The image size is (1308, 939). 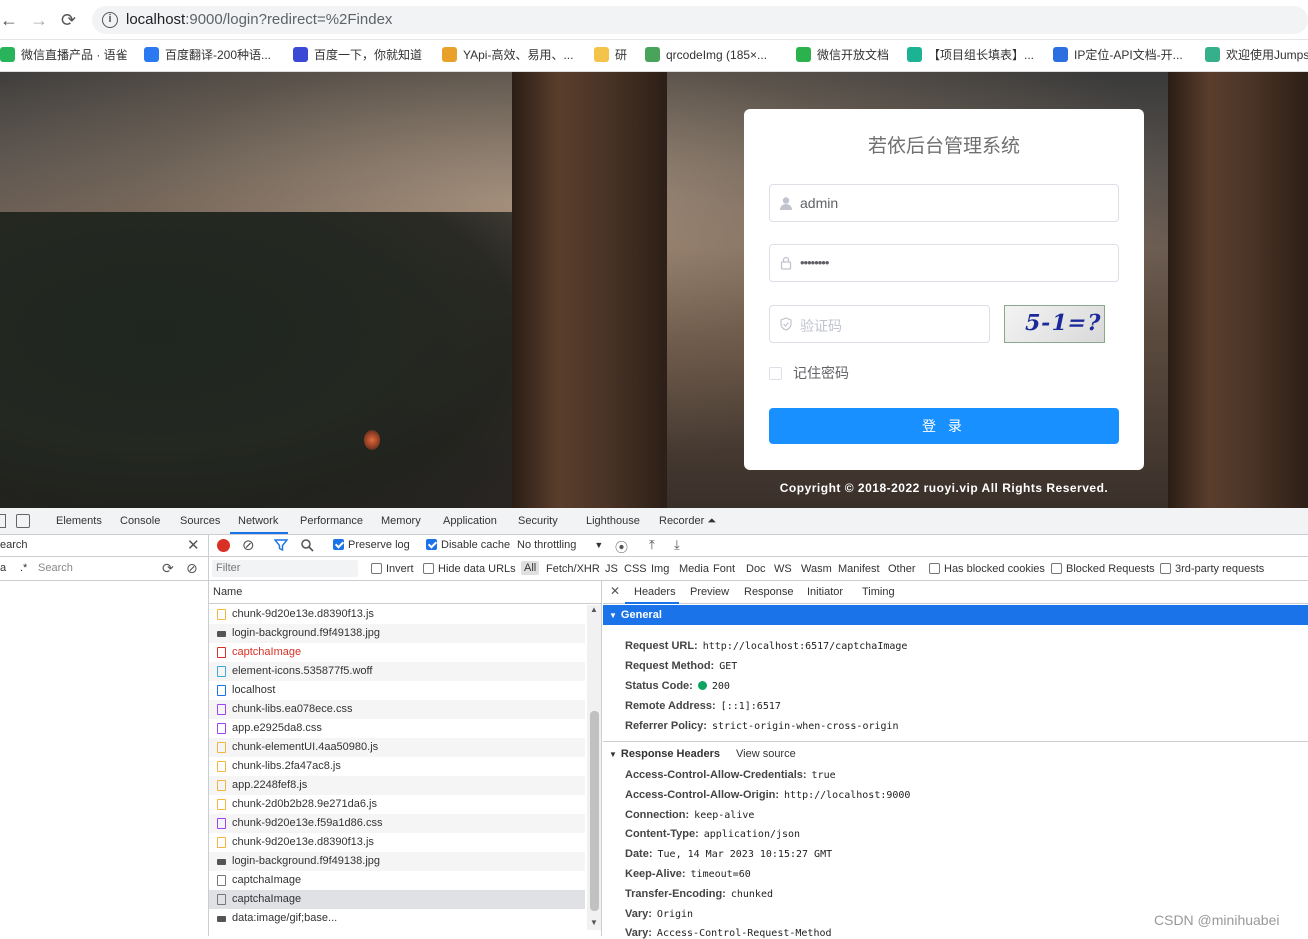 What do you see at coordinates (338, 544) in the screenshot?
I see `preserve-log-checkbox` at bounding box center [338, 544].